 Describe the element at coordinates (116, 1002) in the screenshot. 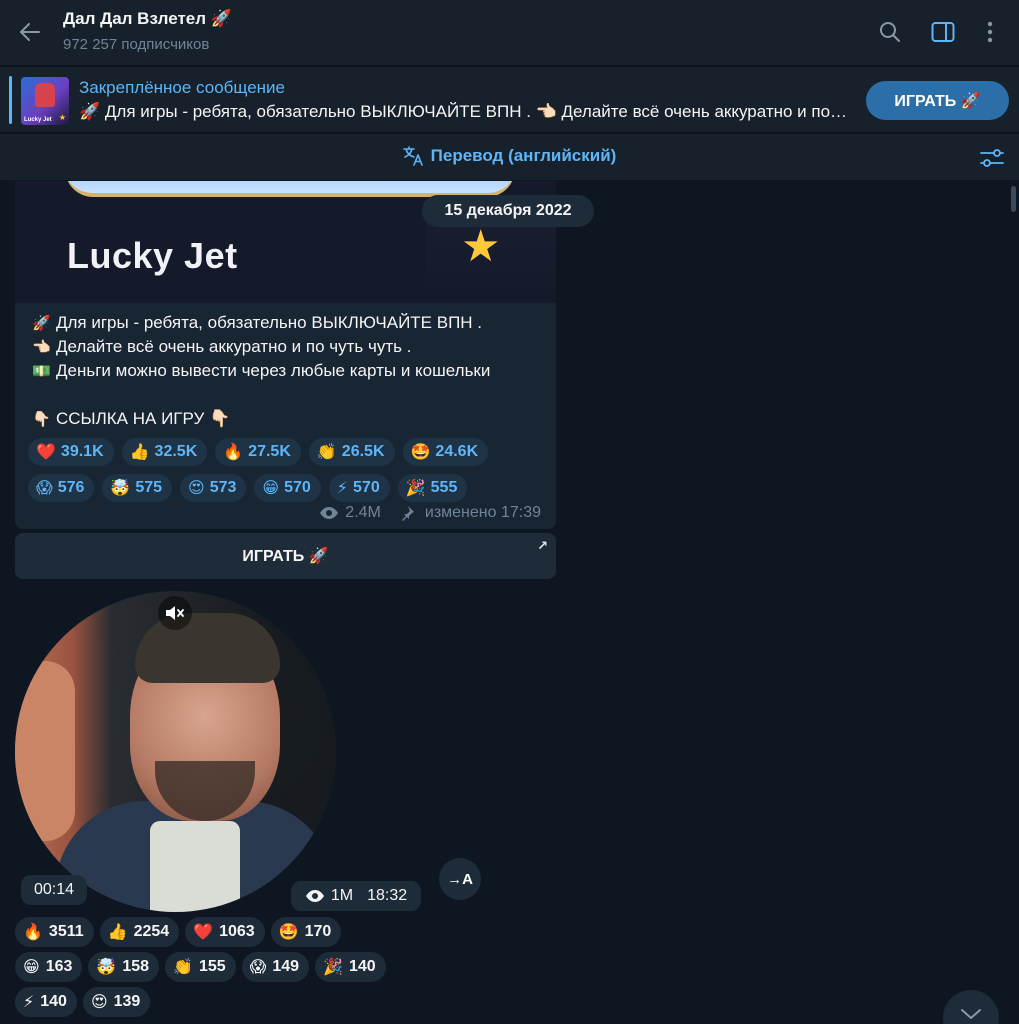

I see `reaction-heart-eyes: 😍 139` at that location.